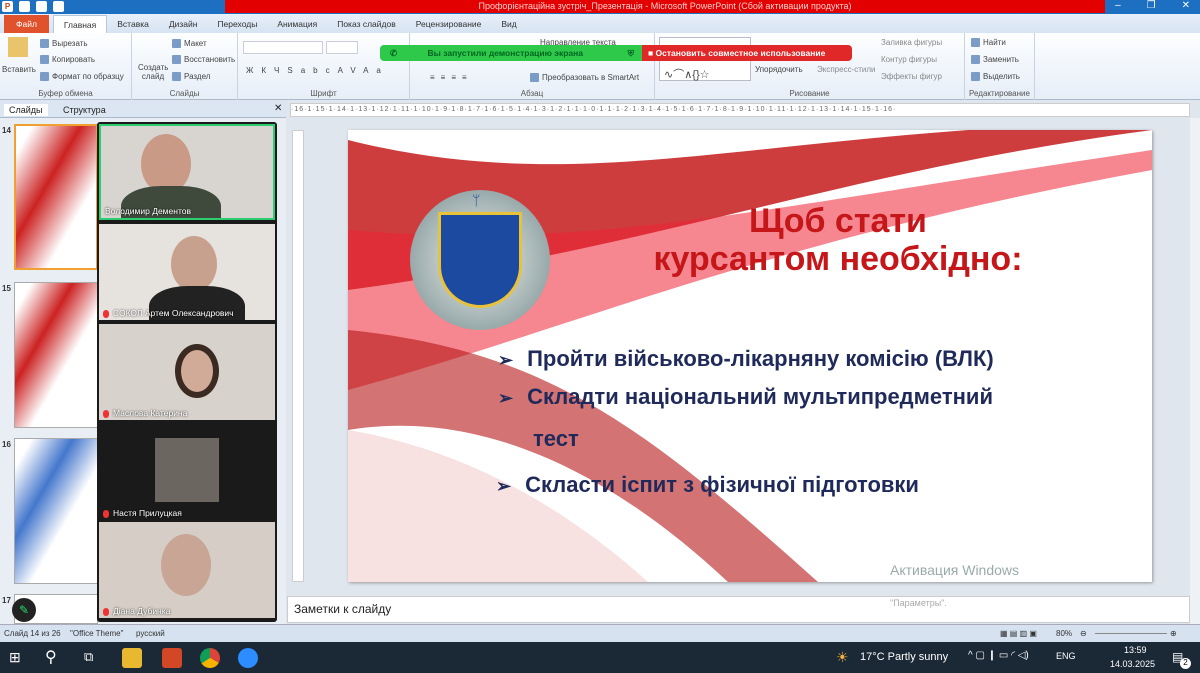 The image size is (1200, 673). I want to click on zoom-icon, so click(248, 658).